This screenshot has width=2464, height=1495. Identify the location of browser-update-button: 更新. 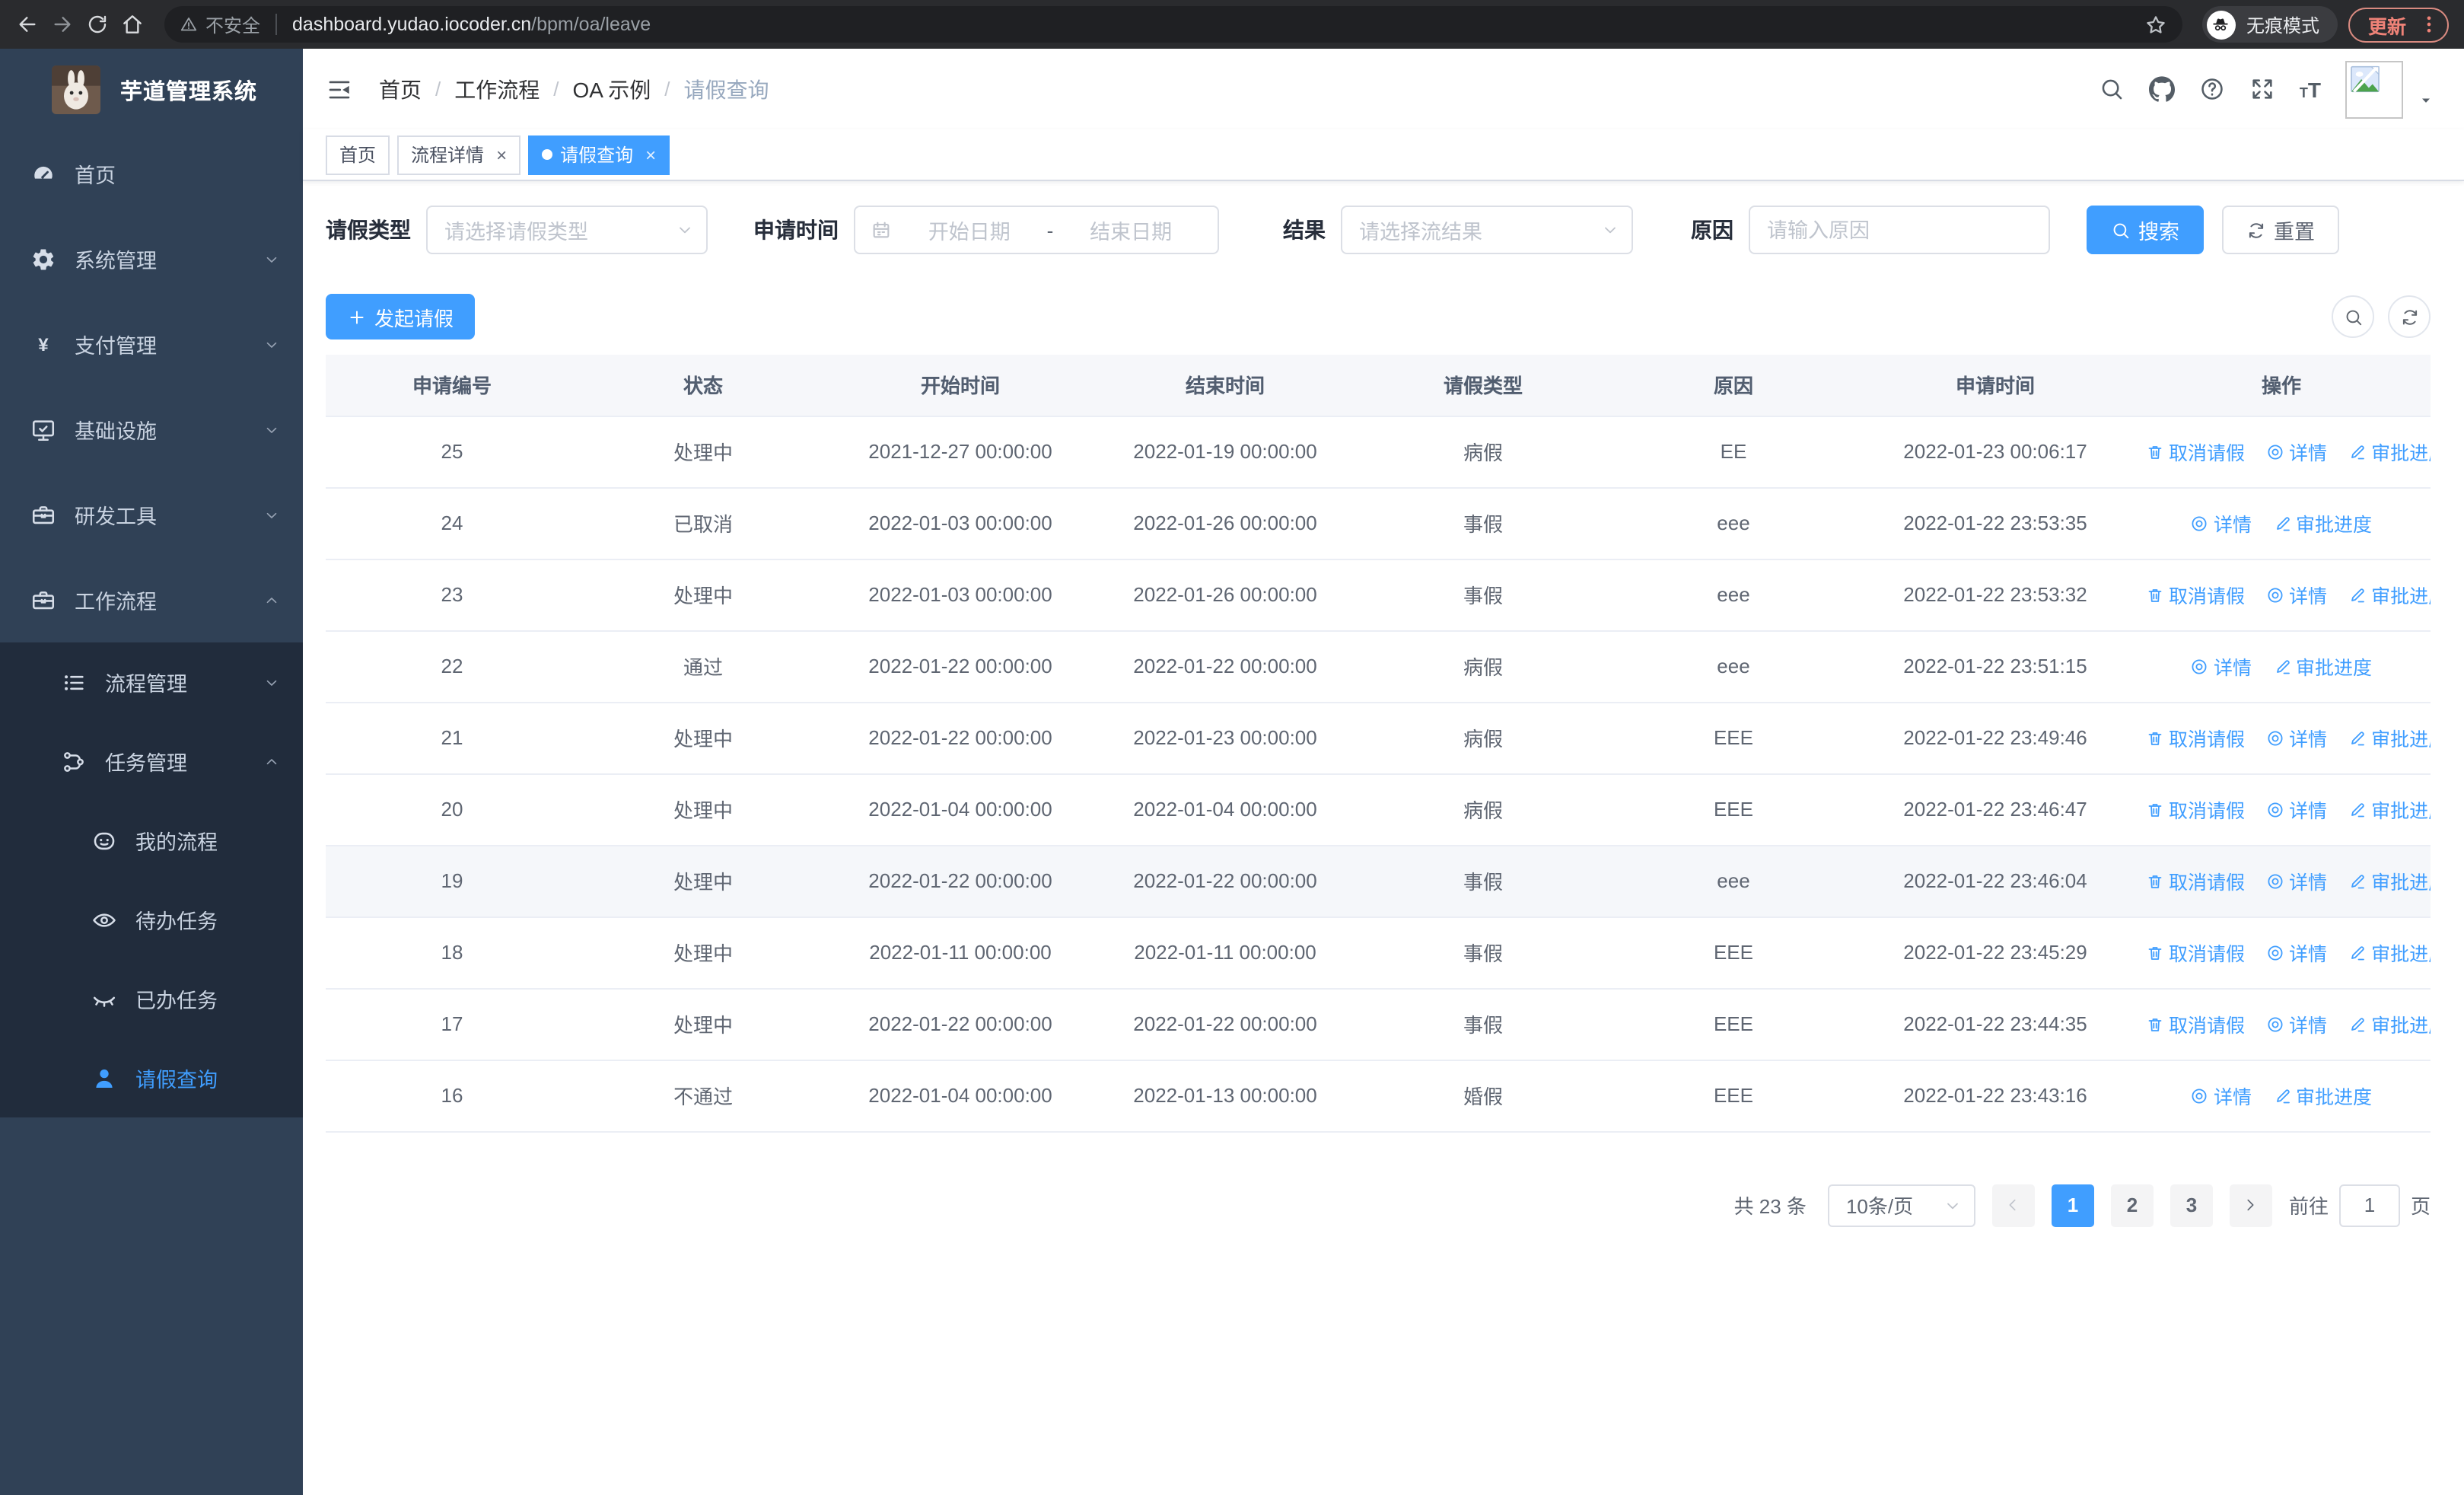
(2398, 25).